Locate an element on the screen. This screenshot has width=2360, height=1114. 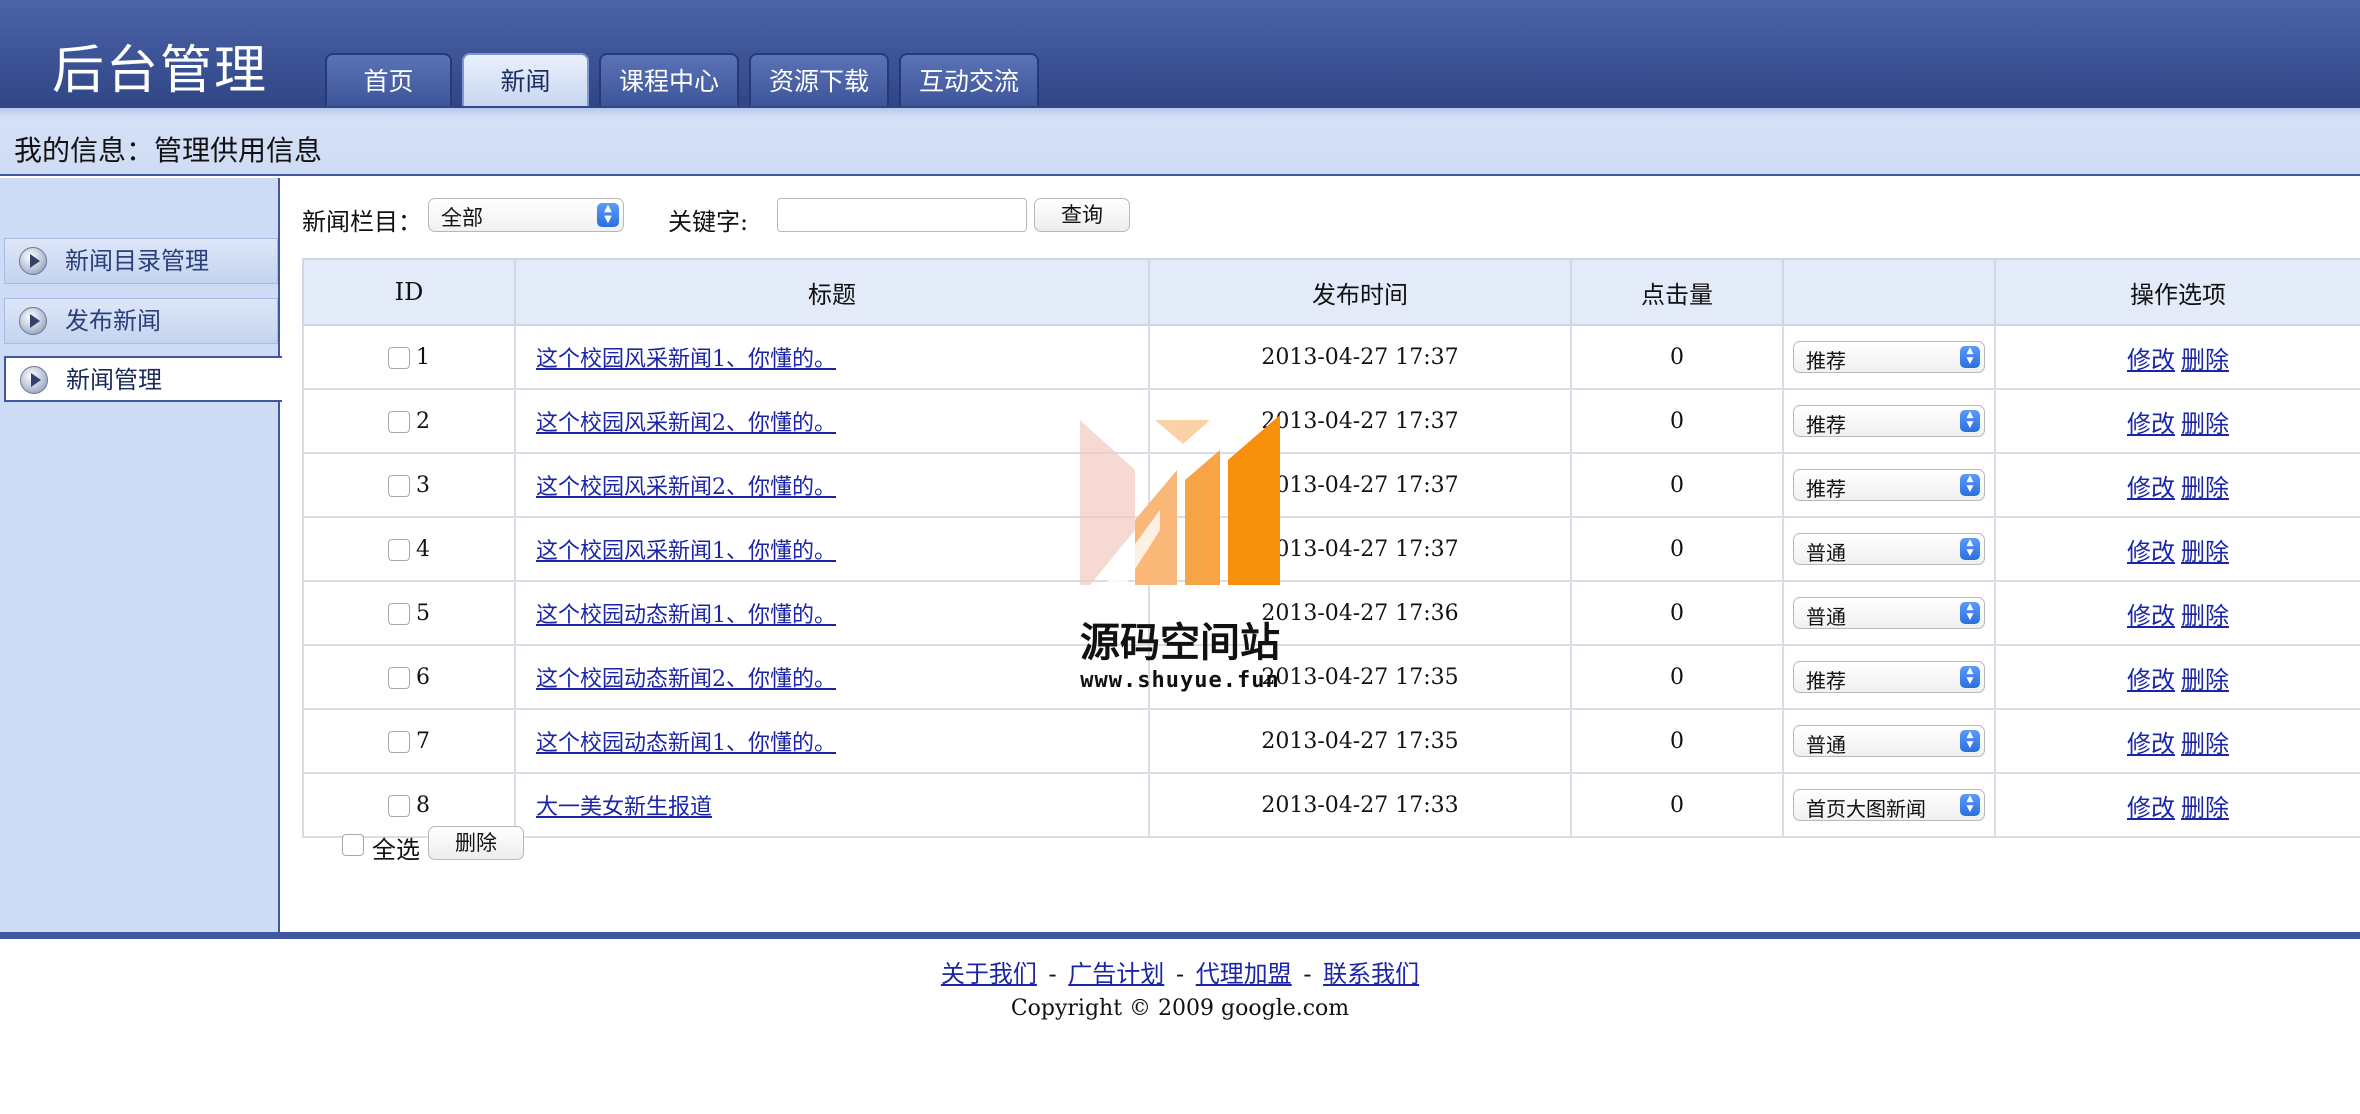
footer-link-contact: 联系我们 is located at coordinates (1371, 974).